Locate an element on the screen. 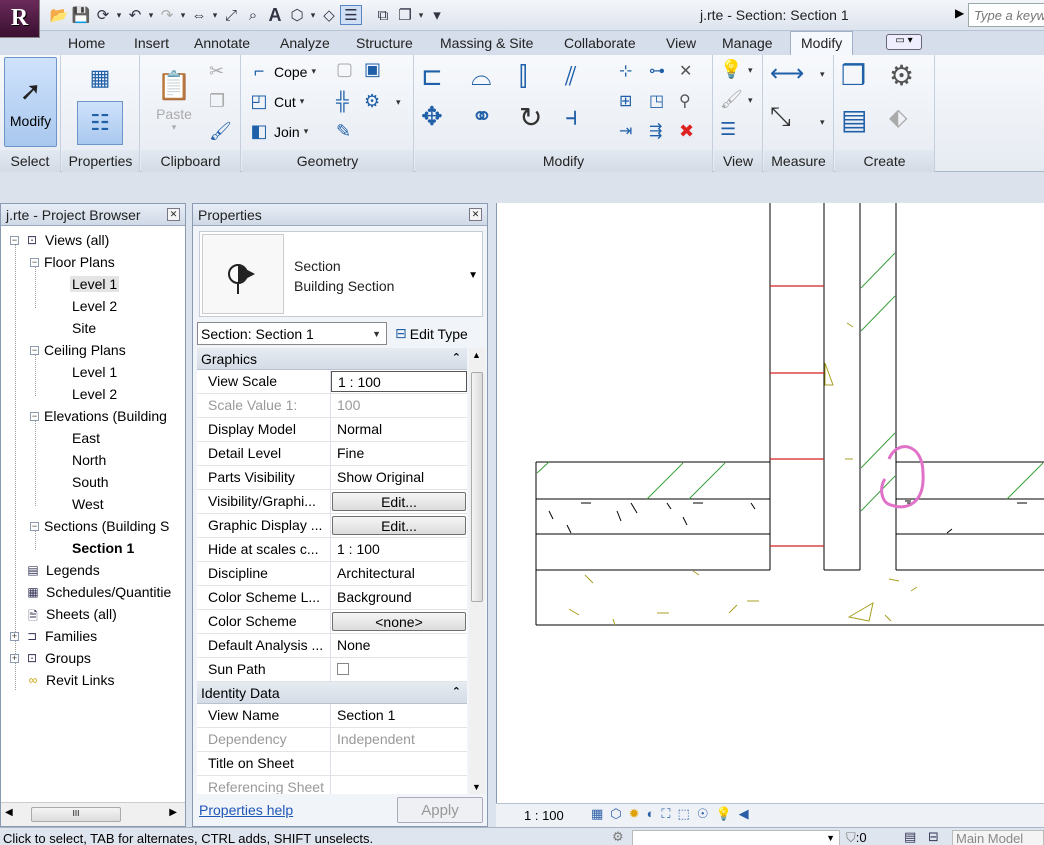 This screenshot has width=1044, height=845. tab-collaborate: Collaborate is located at coordinates (600, 43).